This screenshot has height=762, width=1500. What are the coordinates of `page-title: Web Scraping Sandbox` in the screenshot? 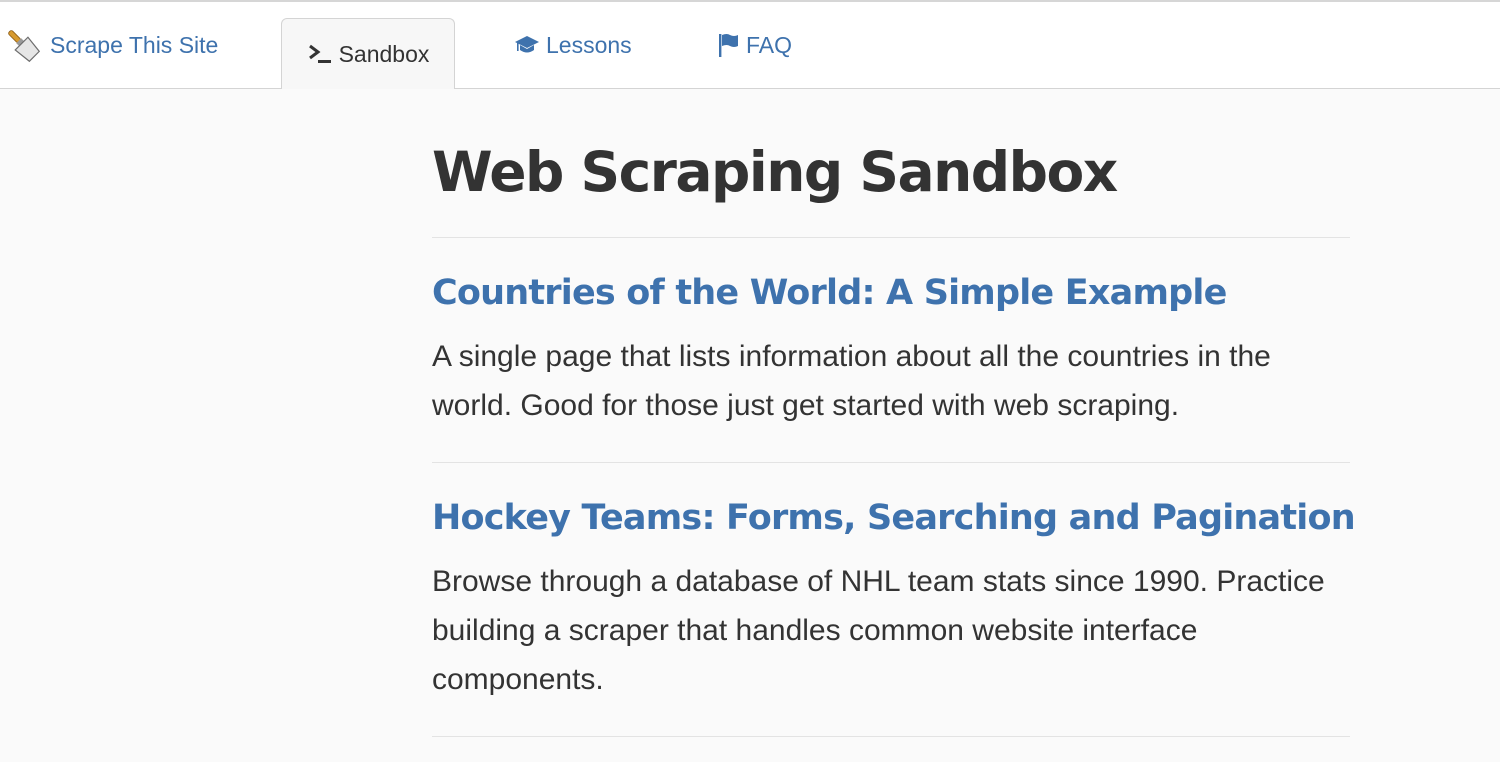 It's located at (775, 172).